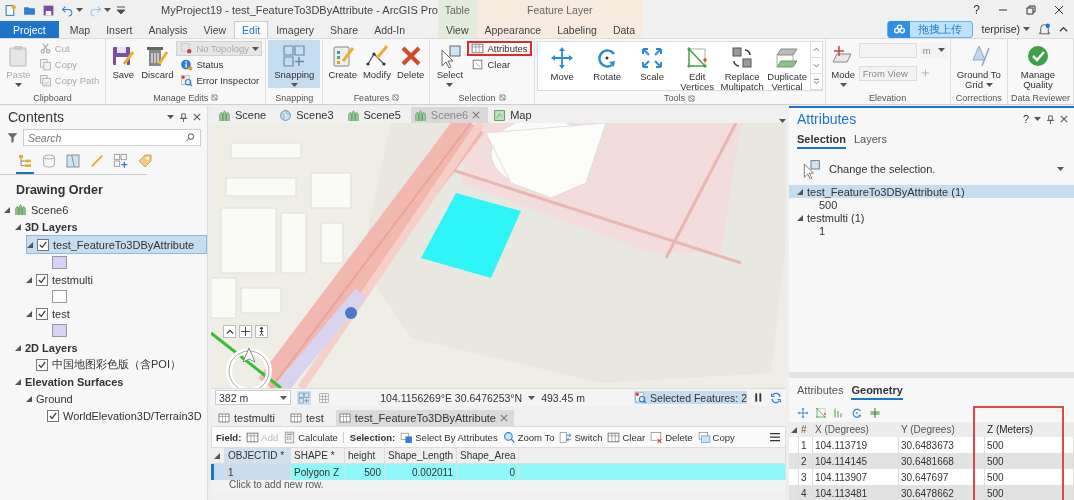  I want to click on feature-item: 500, so click(828, 204).